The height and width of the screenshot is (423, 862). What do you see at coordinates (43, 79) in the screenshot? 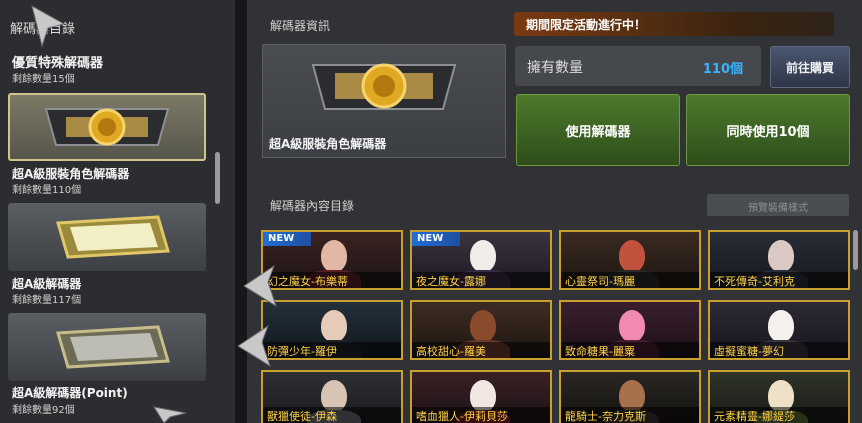
I see `decoder-group-count: 剩餘數量15個` at bounding box center [43, 79].